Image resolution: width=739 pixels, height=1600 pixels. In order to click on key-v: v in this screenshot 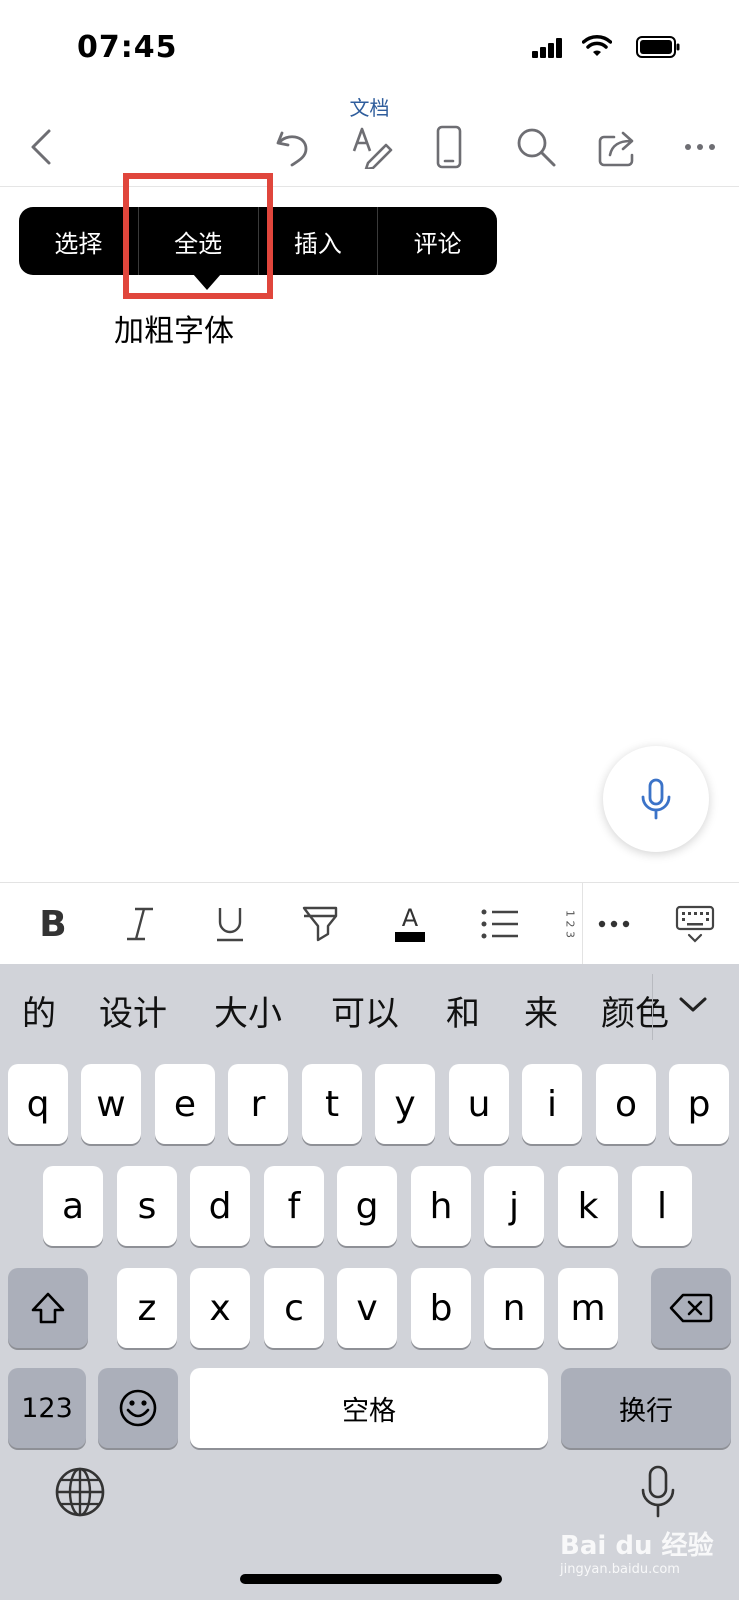, I will do `click(367, 1308)`.